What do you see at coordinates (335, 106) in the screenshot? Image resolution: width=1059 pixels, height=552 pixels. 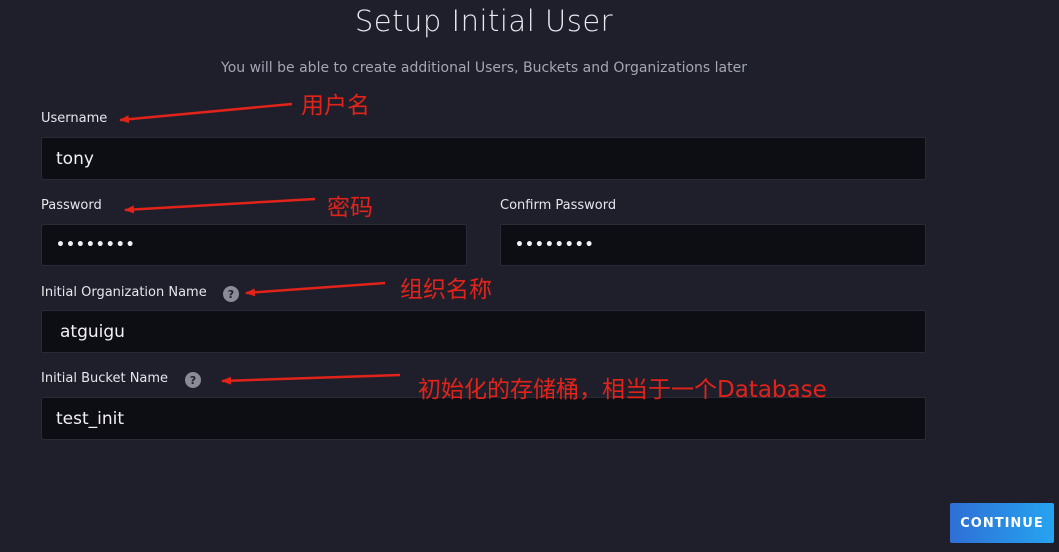 I see `username-annotation: 用户名` at bounding box center [335, 106].